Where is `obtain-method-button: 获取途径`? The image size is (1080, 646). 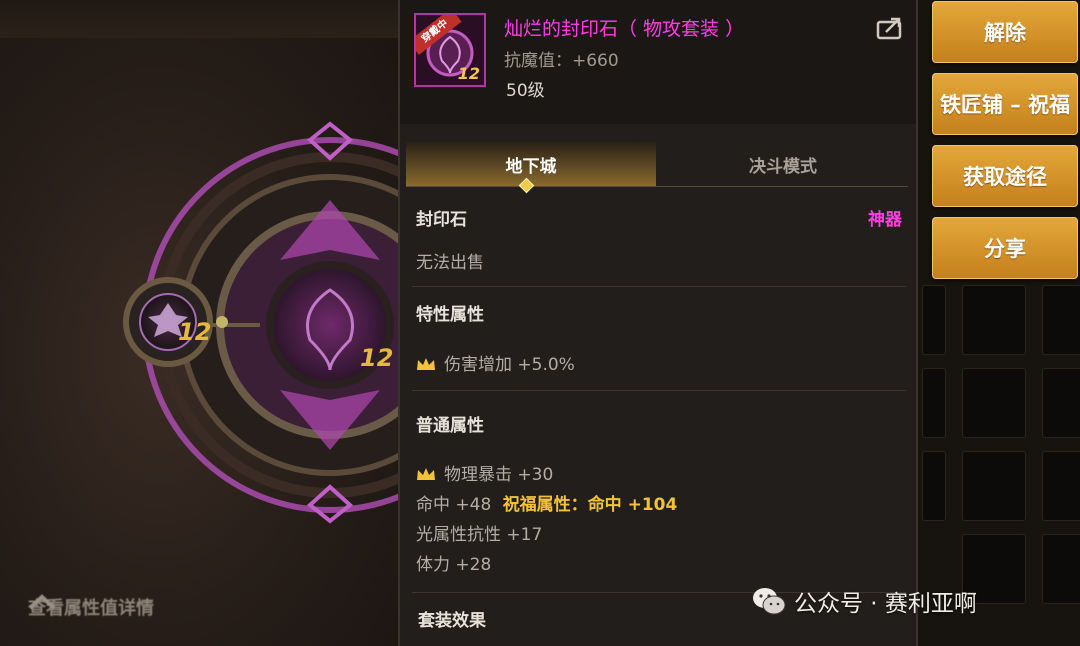 obtain-method-button: 获取途径 is located at coordinates (1005, 176).